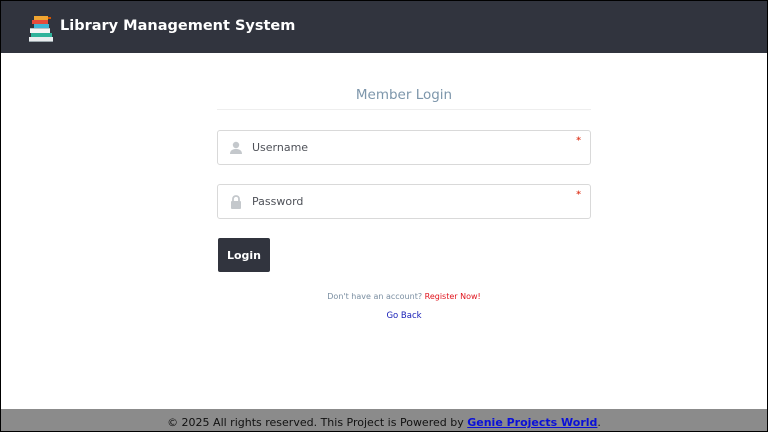 The width and height of the screenshot is (768, 432). I want to click on password-placeholder: Password, so click(278, 201).